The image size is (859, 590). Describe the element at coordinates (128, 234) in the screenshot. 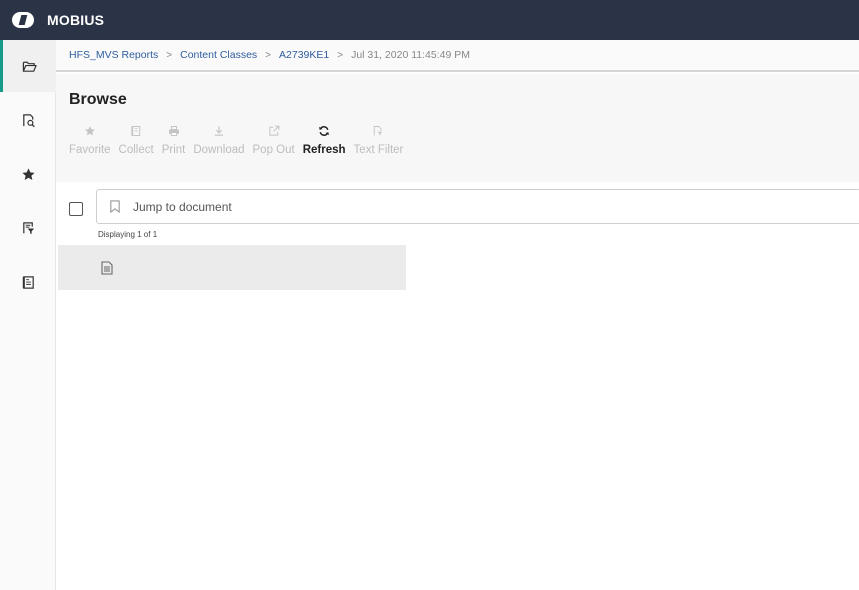

I see `displaying-count: Displaying 1 of 1` at that location.